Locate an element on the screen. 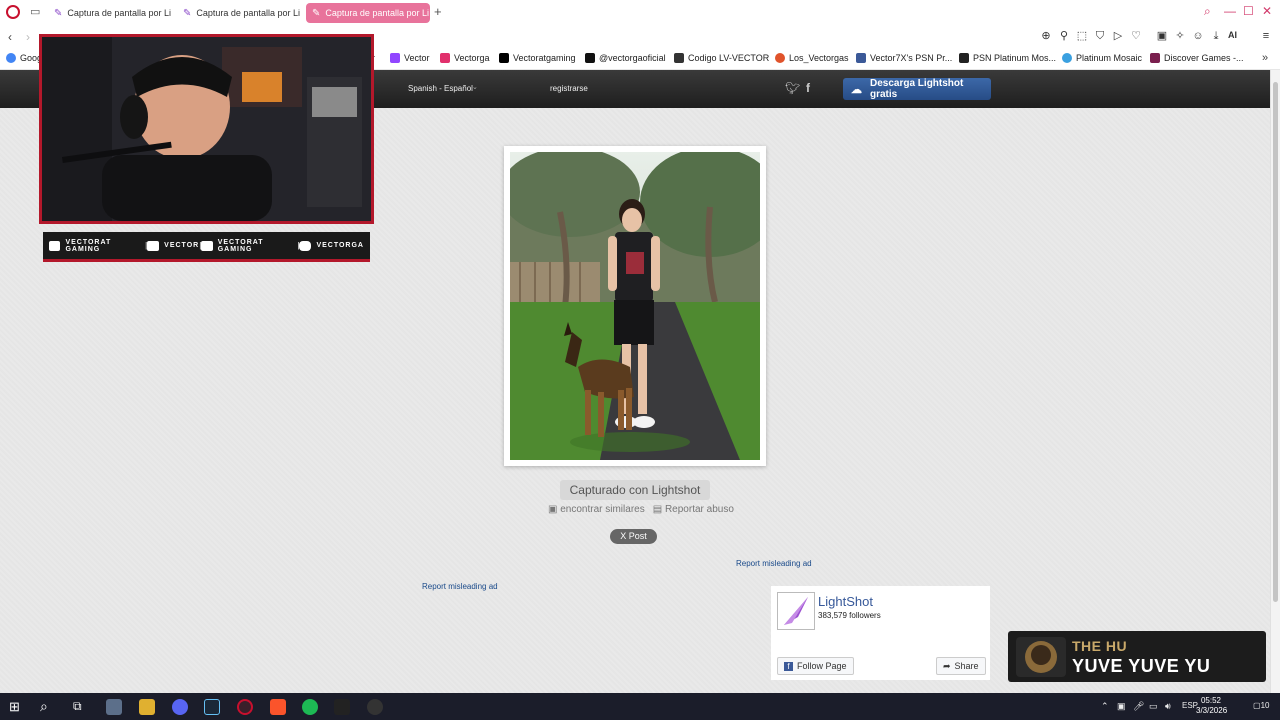  new-tab-button: + is located at coordinates (438, 11).